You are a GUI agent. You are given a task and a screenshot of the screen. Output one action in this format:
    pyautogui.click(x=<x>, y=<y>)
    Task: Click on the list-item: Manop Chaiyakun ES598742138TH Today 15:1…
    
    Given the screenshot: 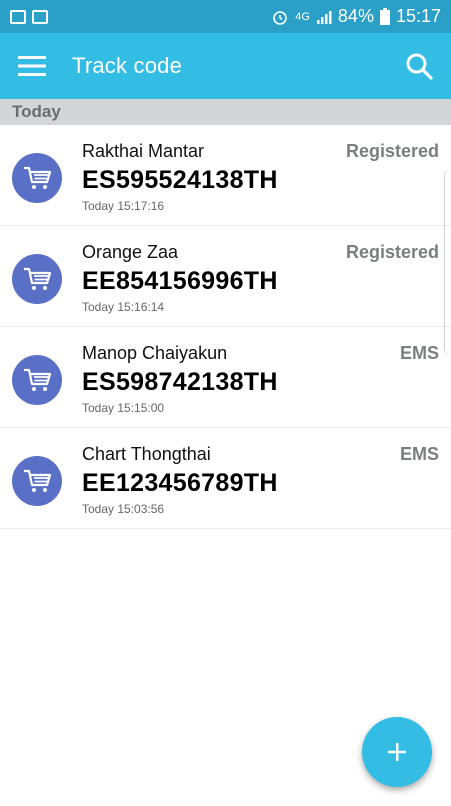 What is the action you would take?
    pyautogui.click(x=225, y=377)
    